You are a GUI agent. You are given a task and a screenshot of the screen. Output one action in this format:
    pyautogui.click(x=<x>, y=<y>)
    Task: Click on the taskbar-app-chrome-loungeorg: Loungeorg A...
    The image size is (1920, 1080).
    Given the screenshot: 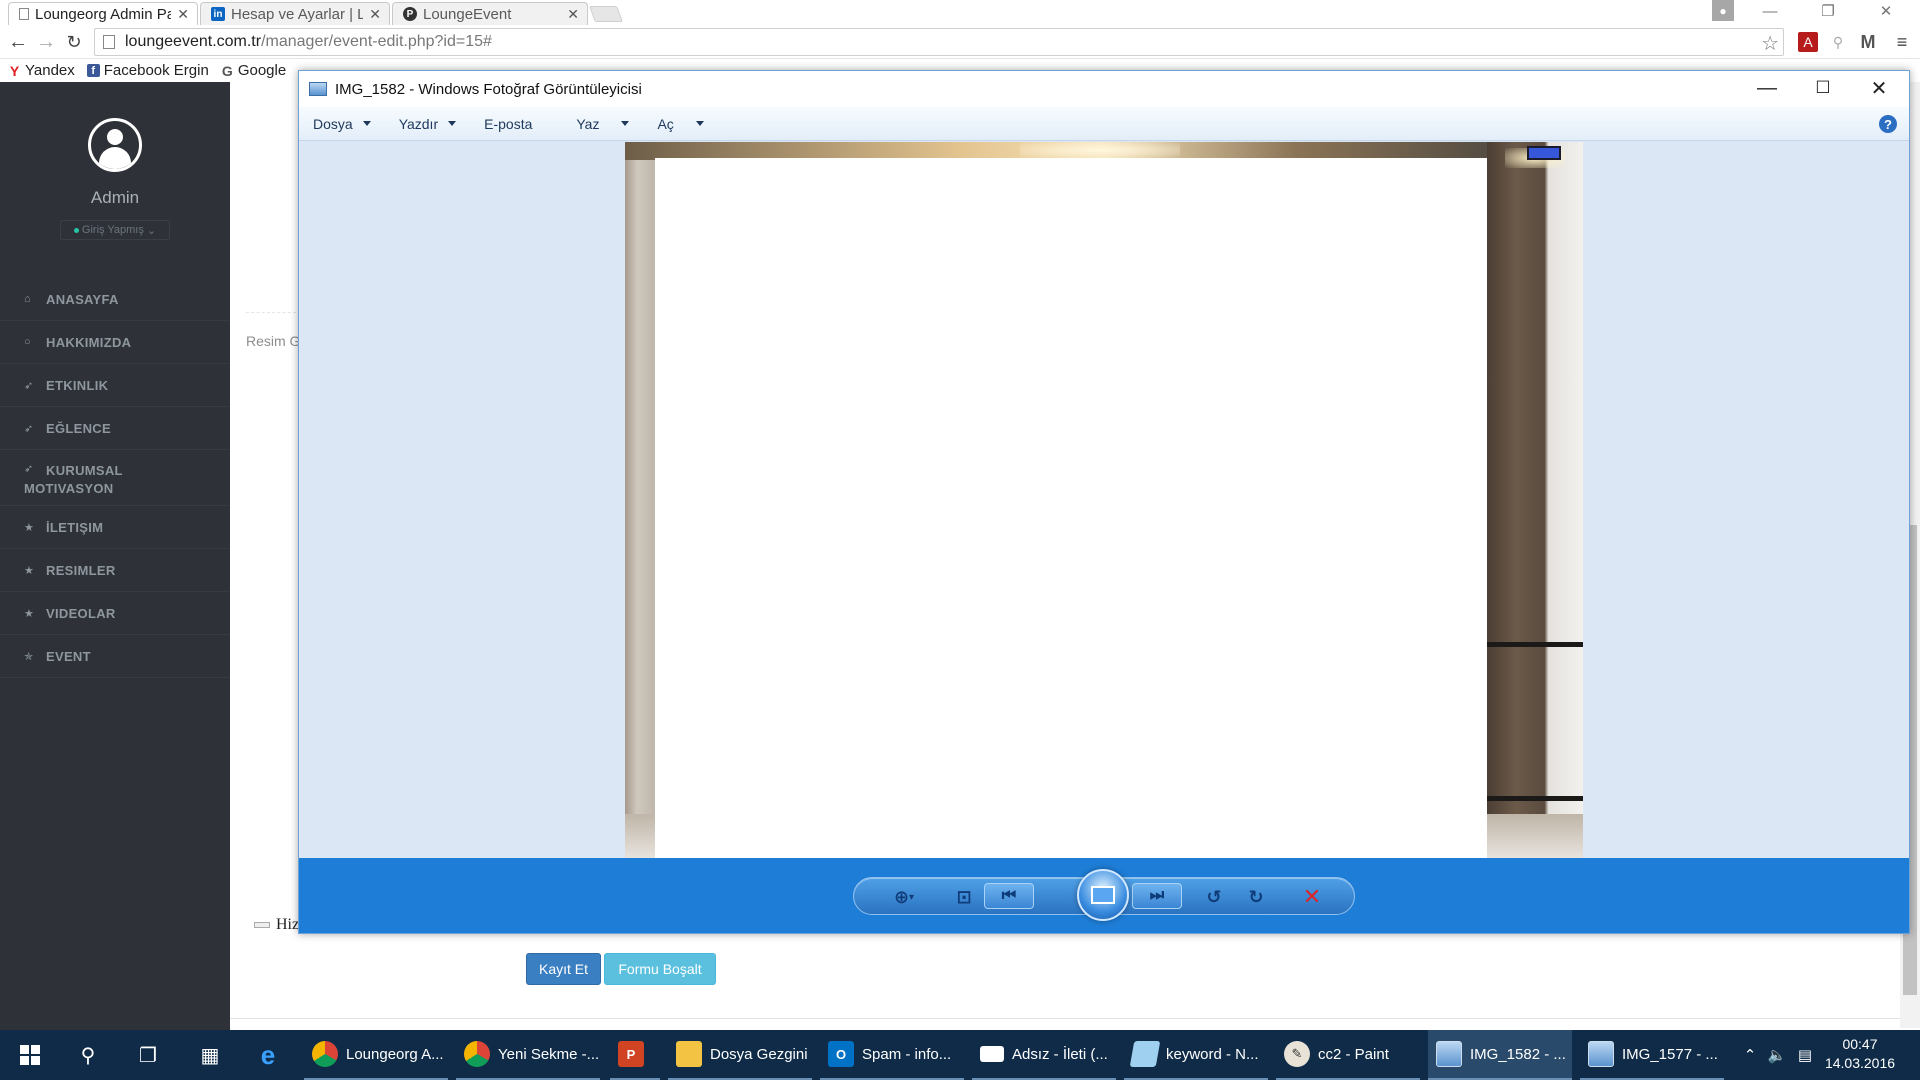 What is the action you would take?
    pyautogui.click(x=376, y=1055)
    